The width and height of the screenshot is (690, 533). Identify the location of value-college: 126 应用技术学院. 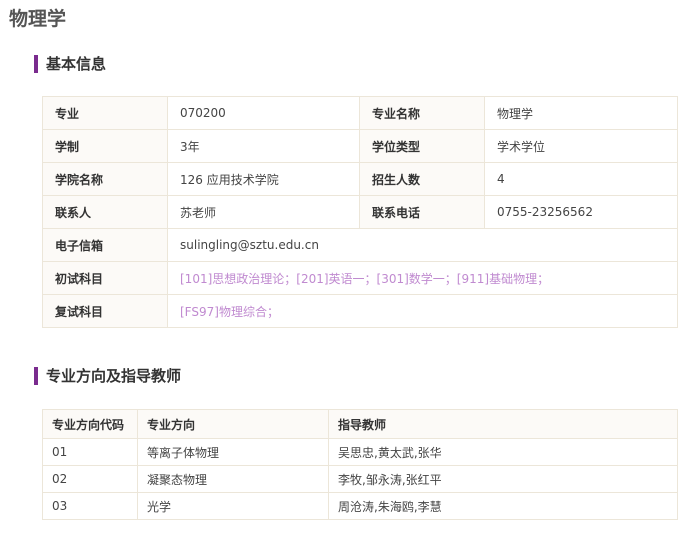
(263, 179).